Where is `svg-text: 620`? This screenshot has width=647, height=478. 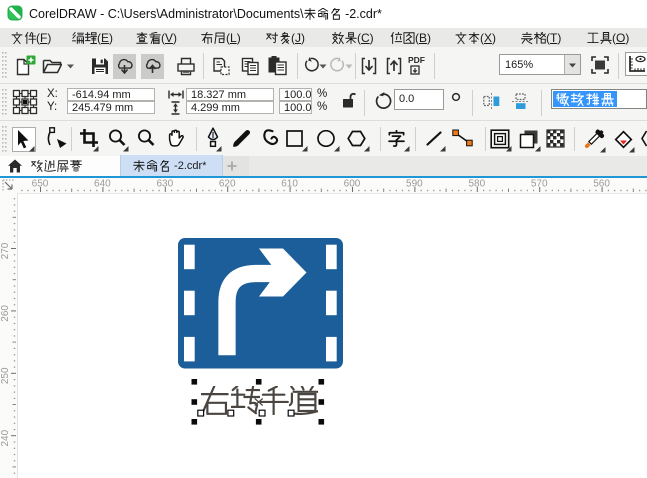
svg-text: 620 is located at coordinates (227, 184).